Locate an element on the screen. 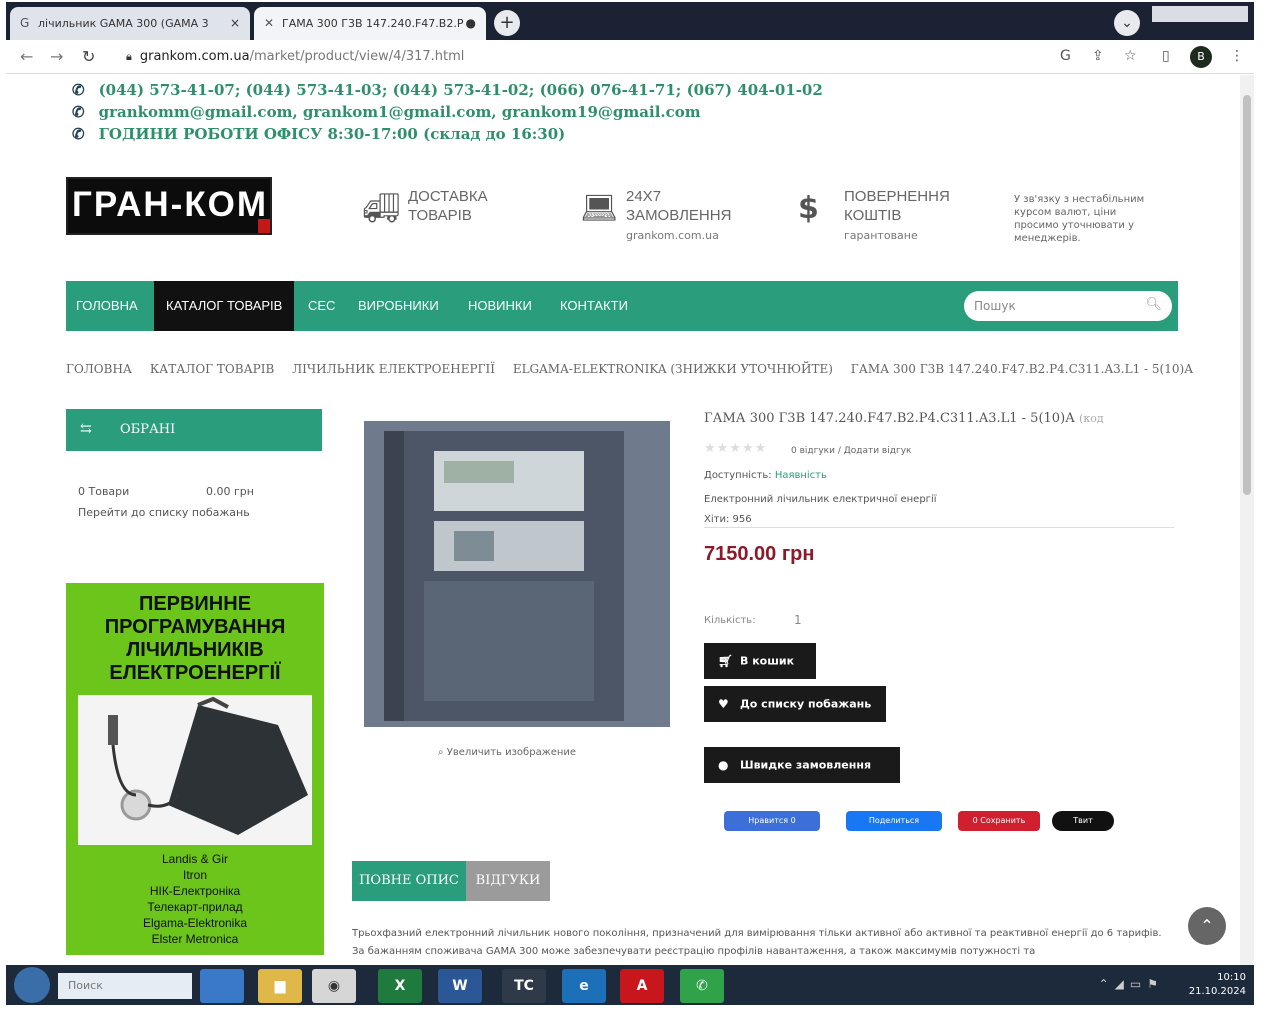 The height and width of the screenshot is (1012, 1264). back-icon: ← is located at coordinates (26, 56).